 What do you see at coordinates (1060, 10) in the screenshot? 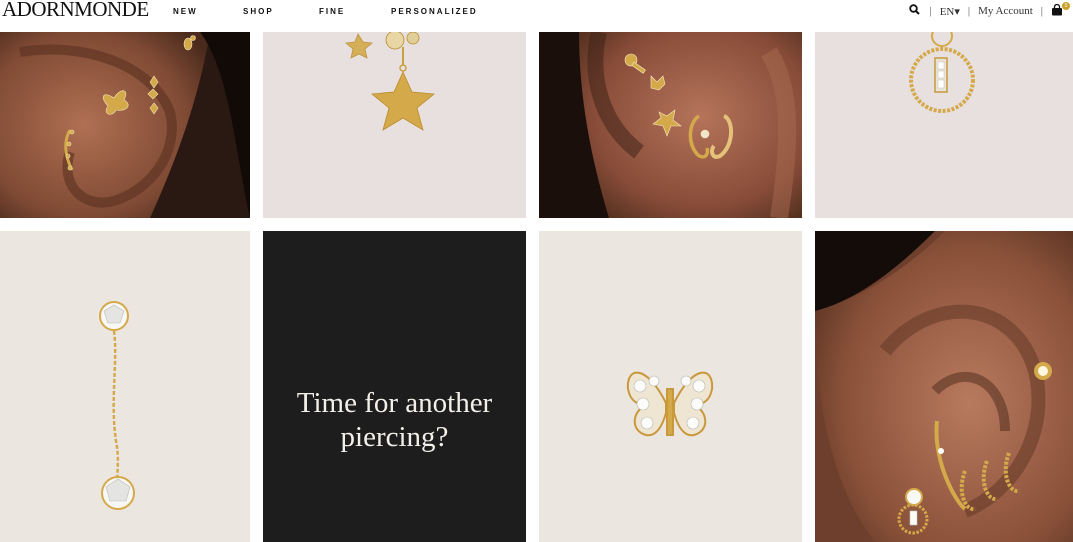
I see `cart-button: 0` at bounding box center [1060, 10].